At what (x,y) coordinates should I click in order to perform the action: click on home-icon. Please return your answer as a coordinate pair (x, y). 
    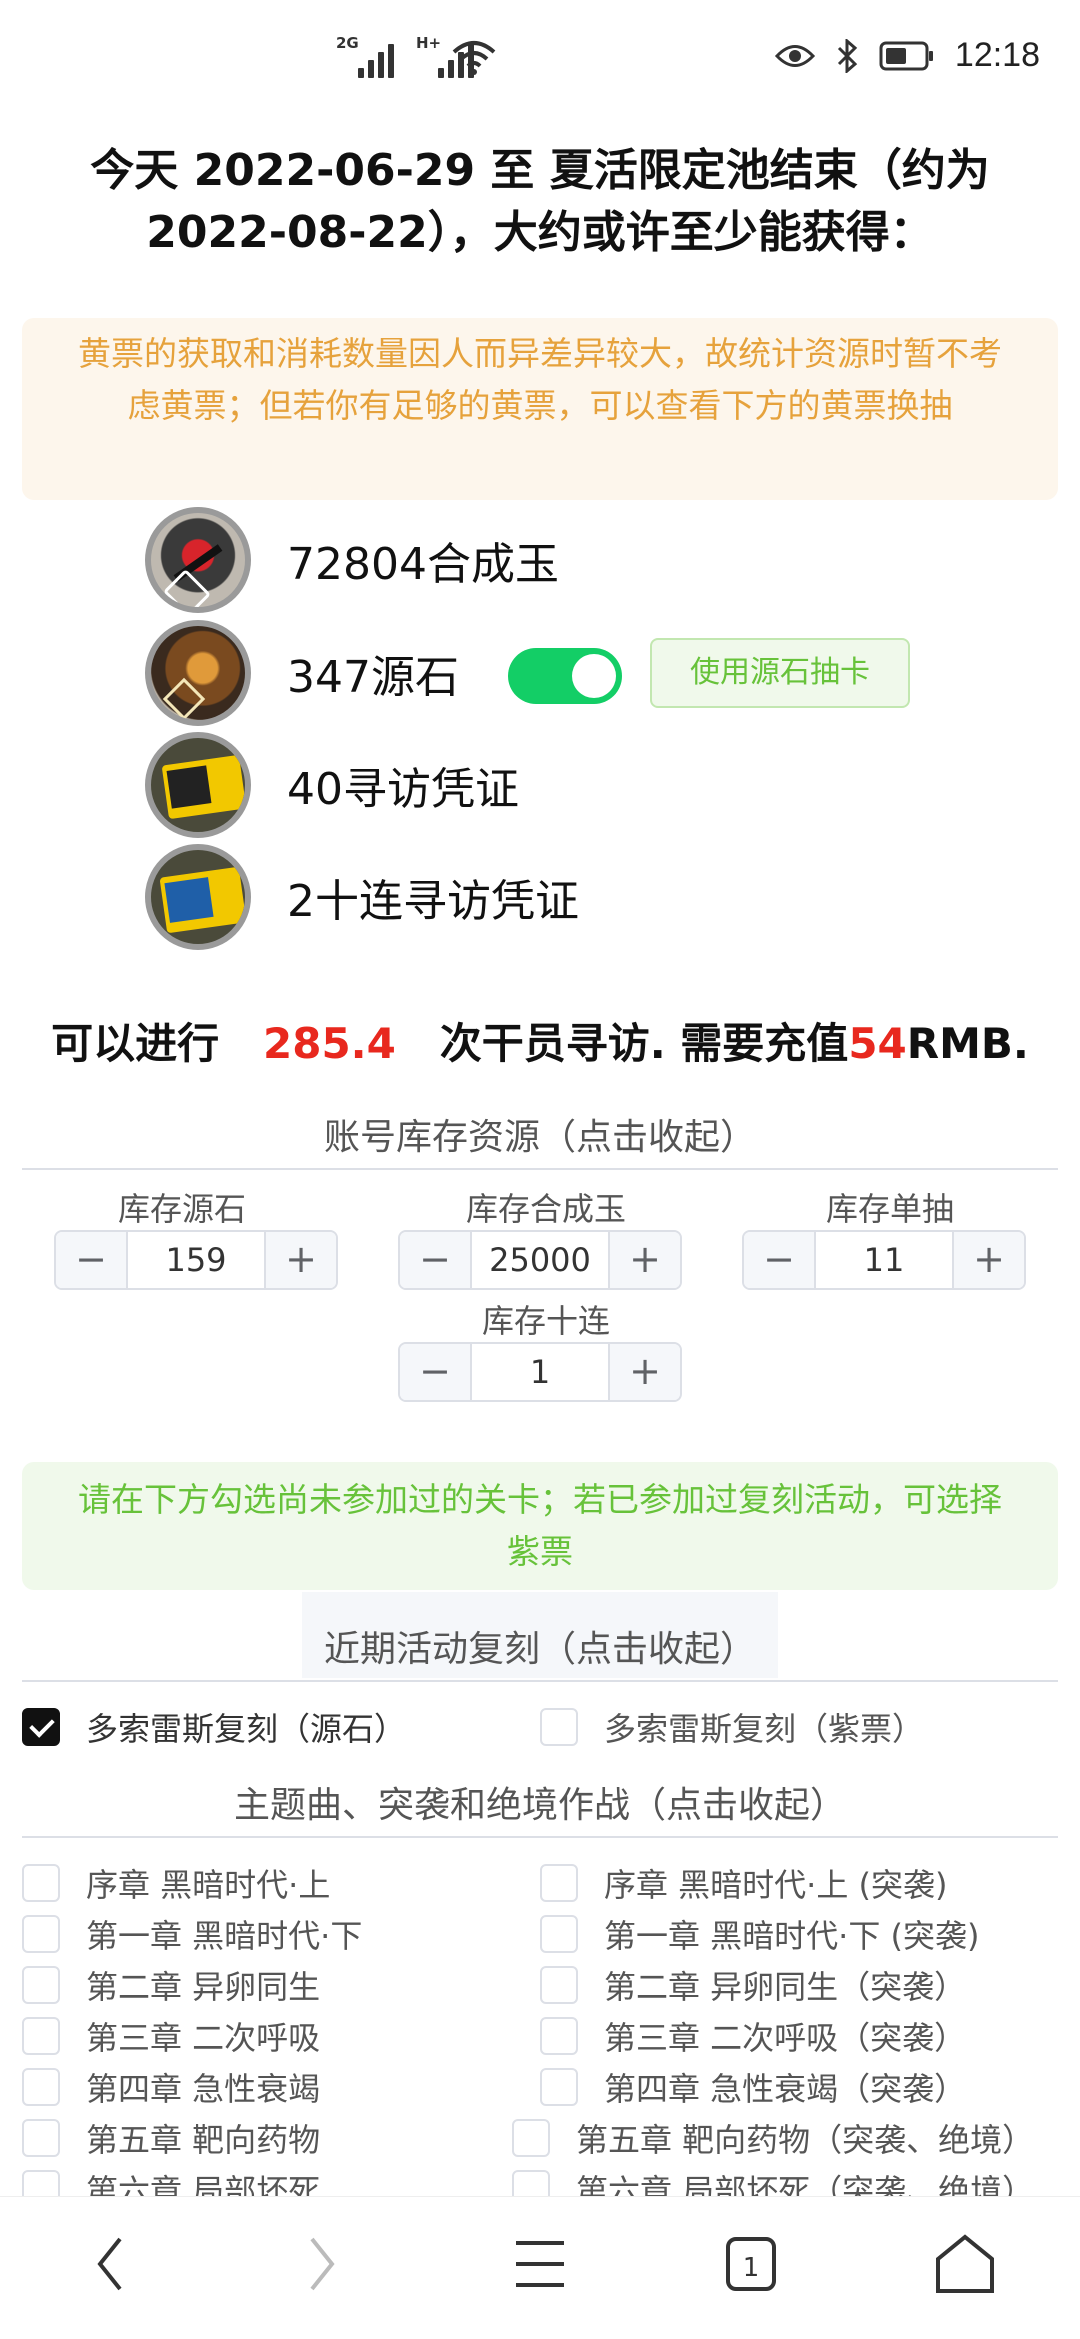
    Looking at the image, I should click on (965, 2264).